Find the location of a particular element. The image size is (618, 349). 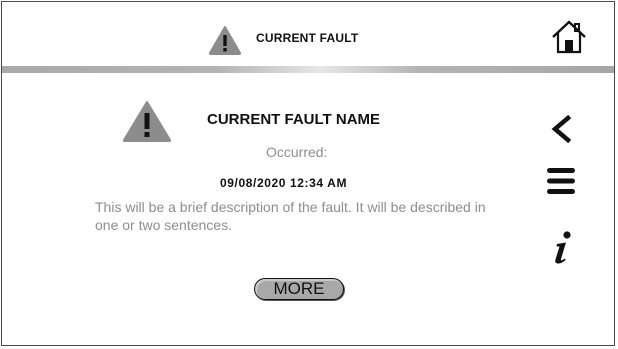

home-button is located at coordinates (569, 37).